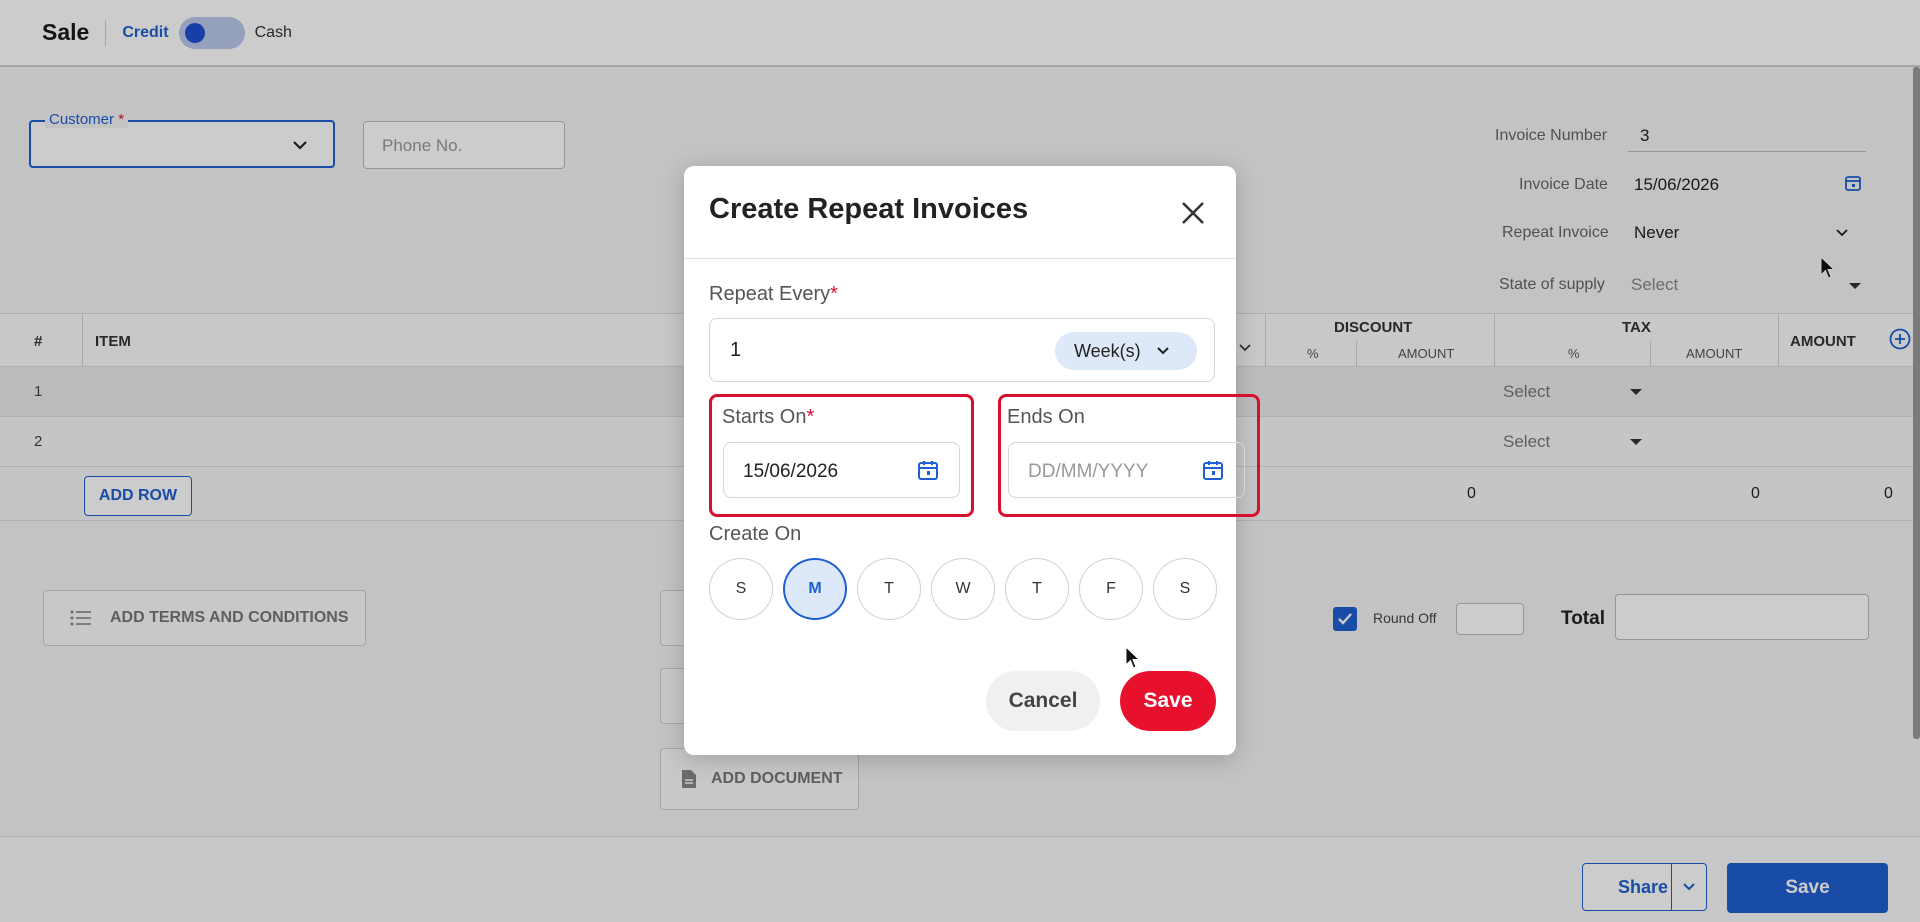 Image resolution: width=1920 pixels, height=922 pixels. Describe the element at coordinates (1037, 589) in the screenshot. I see `day-thursday: T` at that location.